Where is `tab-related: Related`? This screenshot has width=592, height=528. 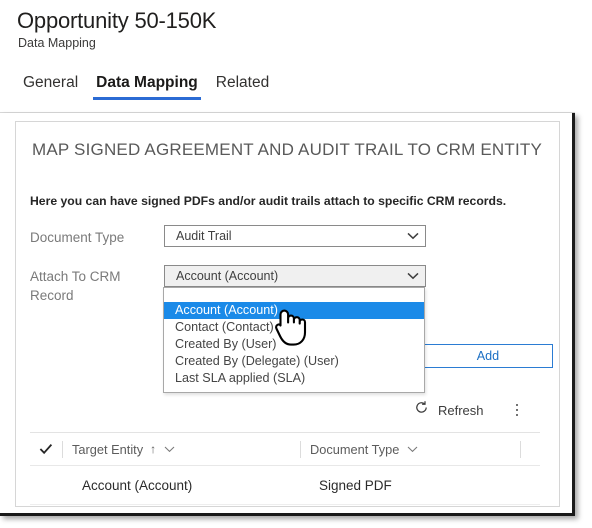
tab-related: Related is located at coordinates (242, 87).